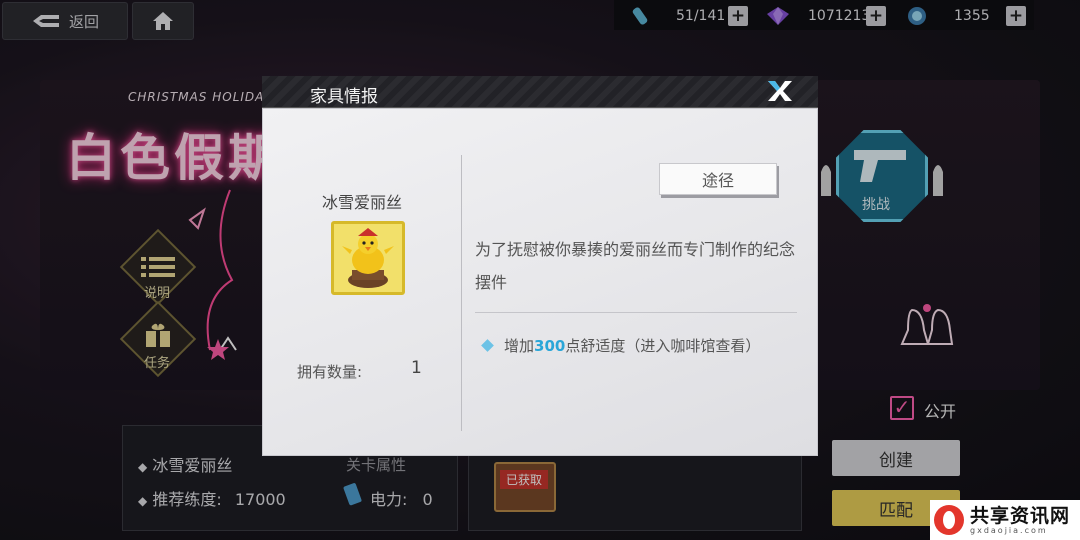  I want to click on vertical-divider, so click(461, 293).